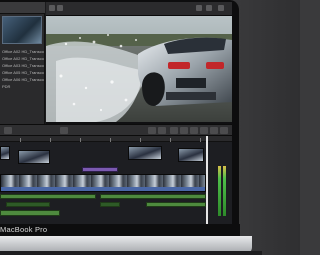 This screenshot has width=320, height=255. I want to click on title-clip, so click(100, 169).